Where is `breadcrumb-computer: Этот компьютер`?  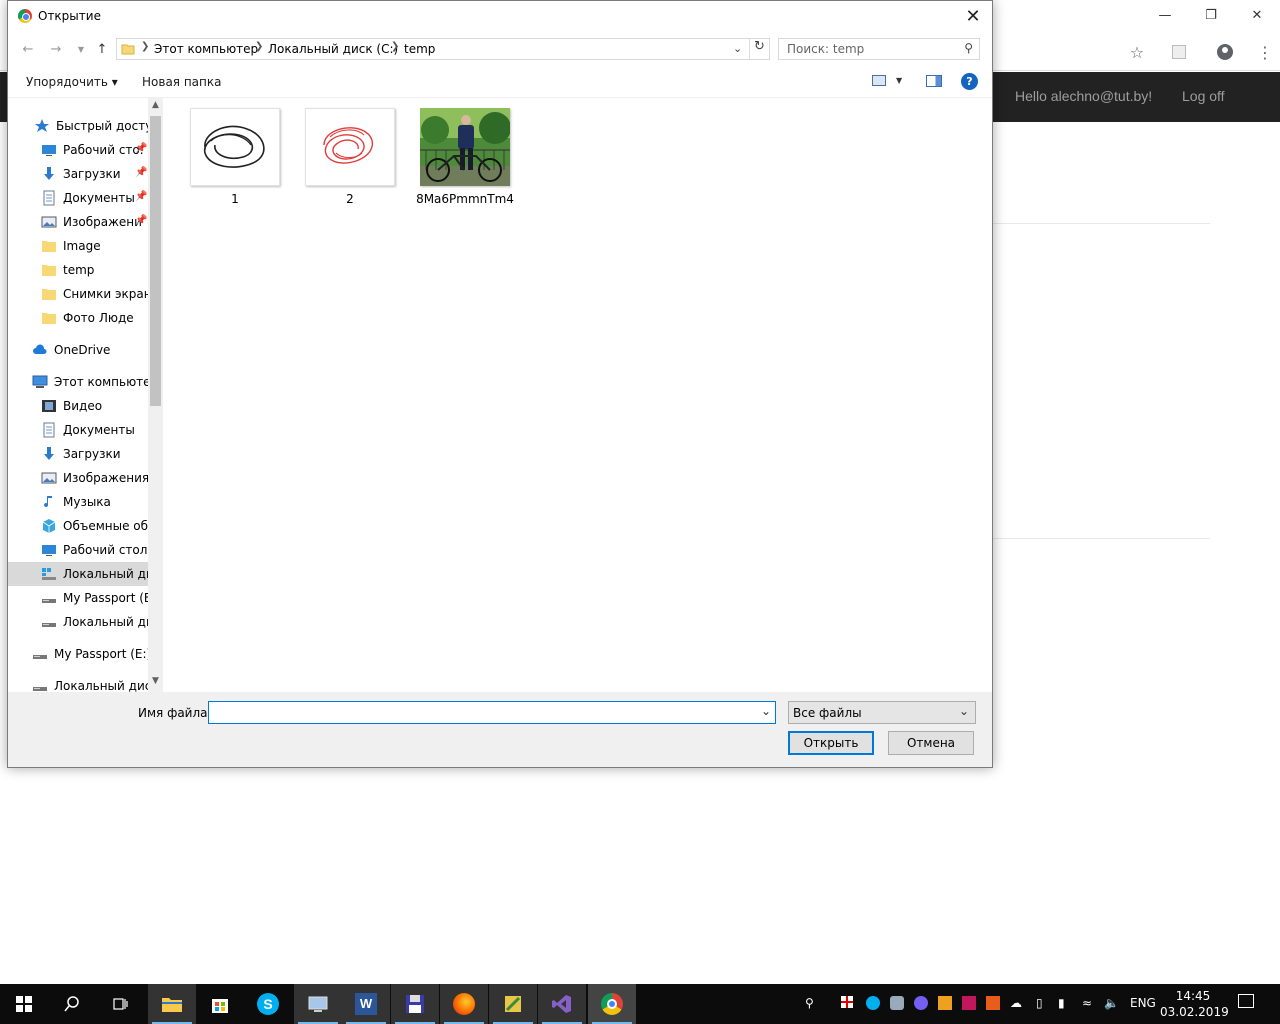 breadcrumb-computer: Этот компьютер is located at coordinates (206, 49).